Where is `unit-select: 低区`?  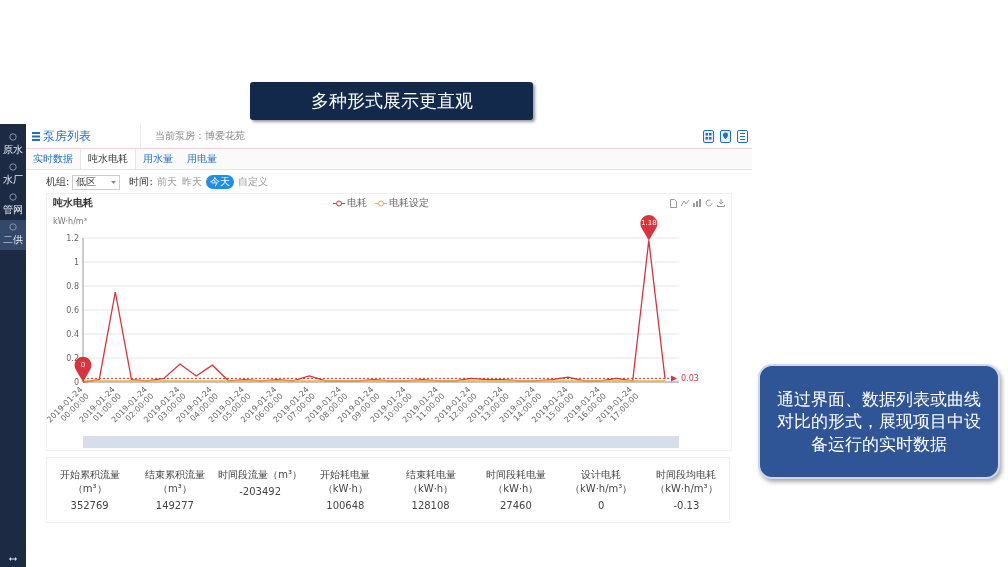
unit-select: 低区 is located at coordinates (96, 182).